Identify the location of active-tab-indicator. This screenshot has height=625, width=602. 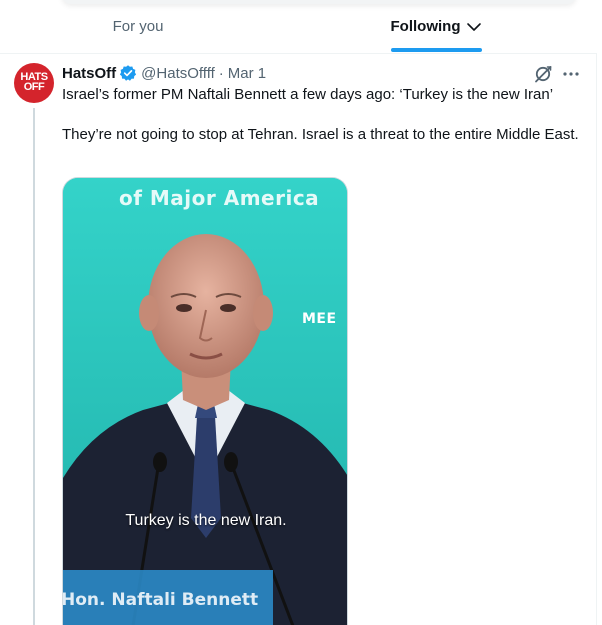
(436, 50).